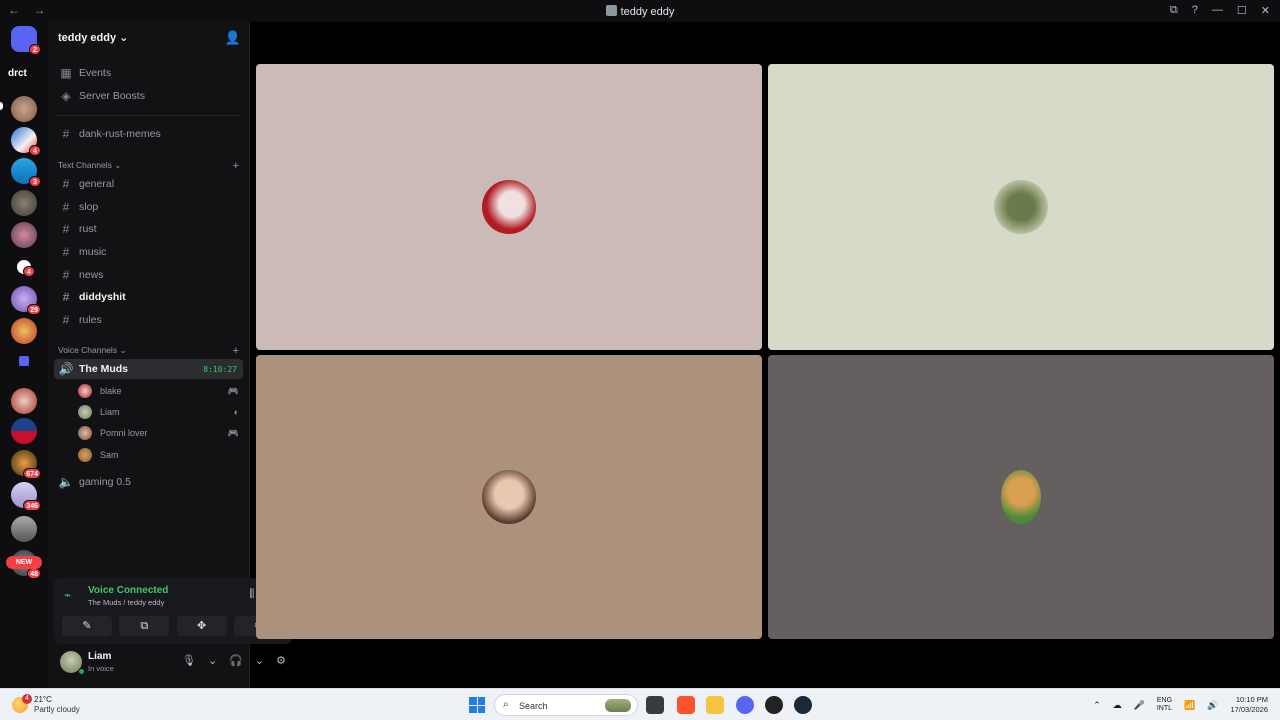 Image resolution: width=1280 pixels, height=720 pixels. What do you see at coordinates (158, 412) in the screenshot?
I see `voice-member: Liam ◐` at bounding box center [158, 412].